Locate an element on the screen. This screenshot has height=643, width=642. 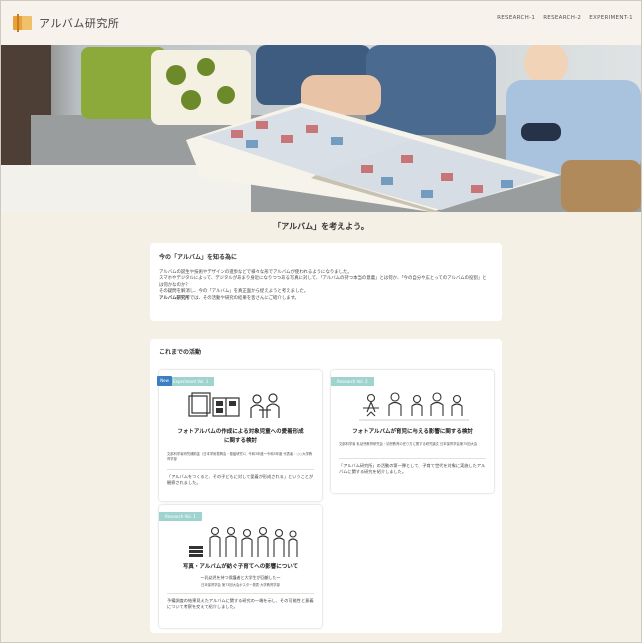
intro-last-text: では、その活動や研究の結果を皆さんにご紹介します。 is located at coordinates (244, 298).